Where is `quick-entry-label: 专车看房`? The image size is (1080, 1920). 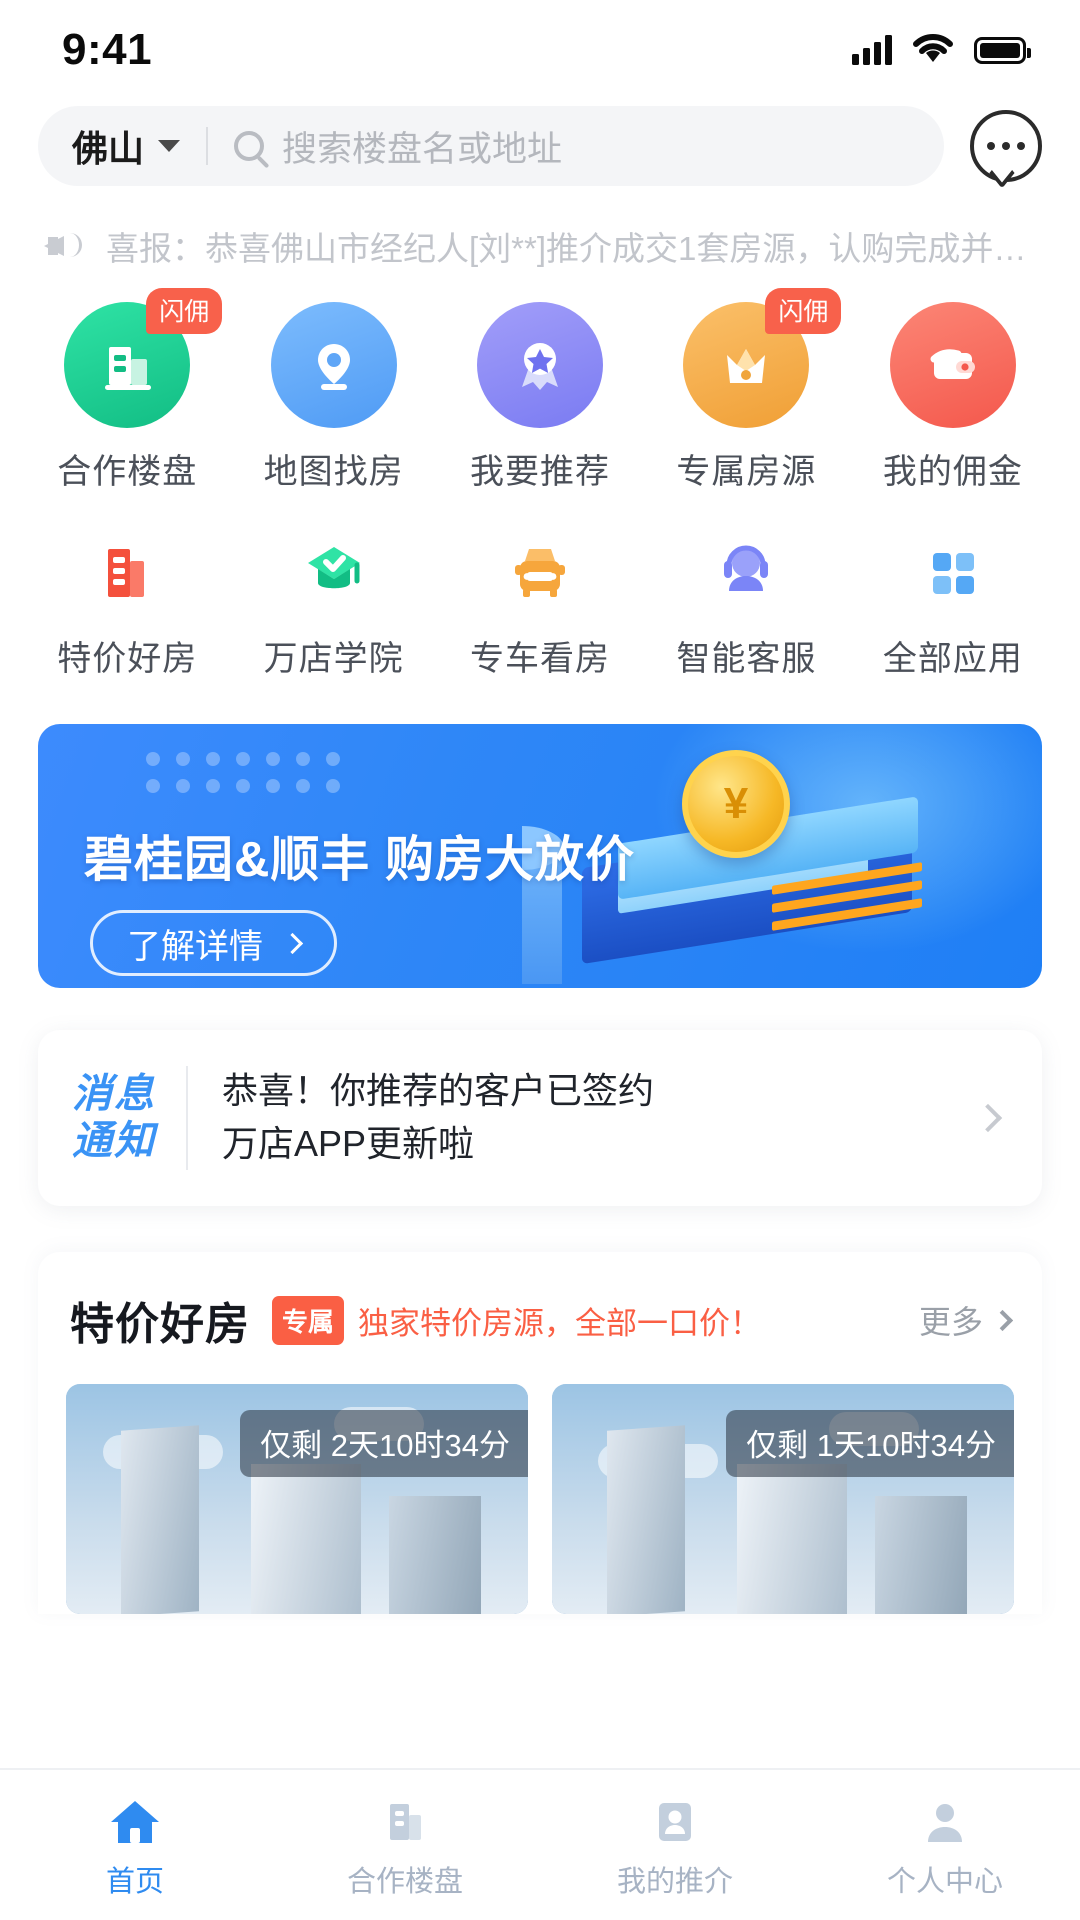
quick-entry-label: 专车看房 is located at coordinates (540, 659).